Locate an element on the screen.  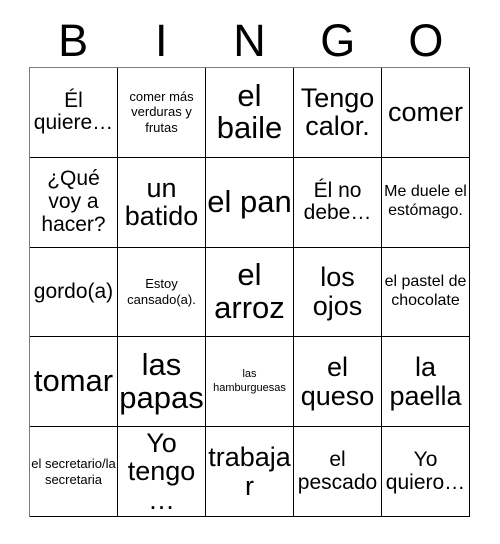
bingo-cell-r1c5: comer is located at coordinates (426, 113).